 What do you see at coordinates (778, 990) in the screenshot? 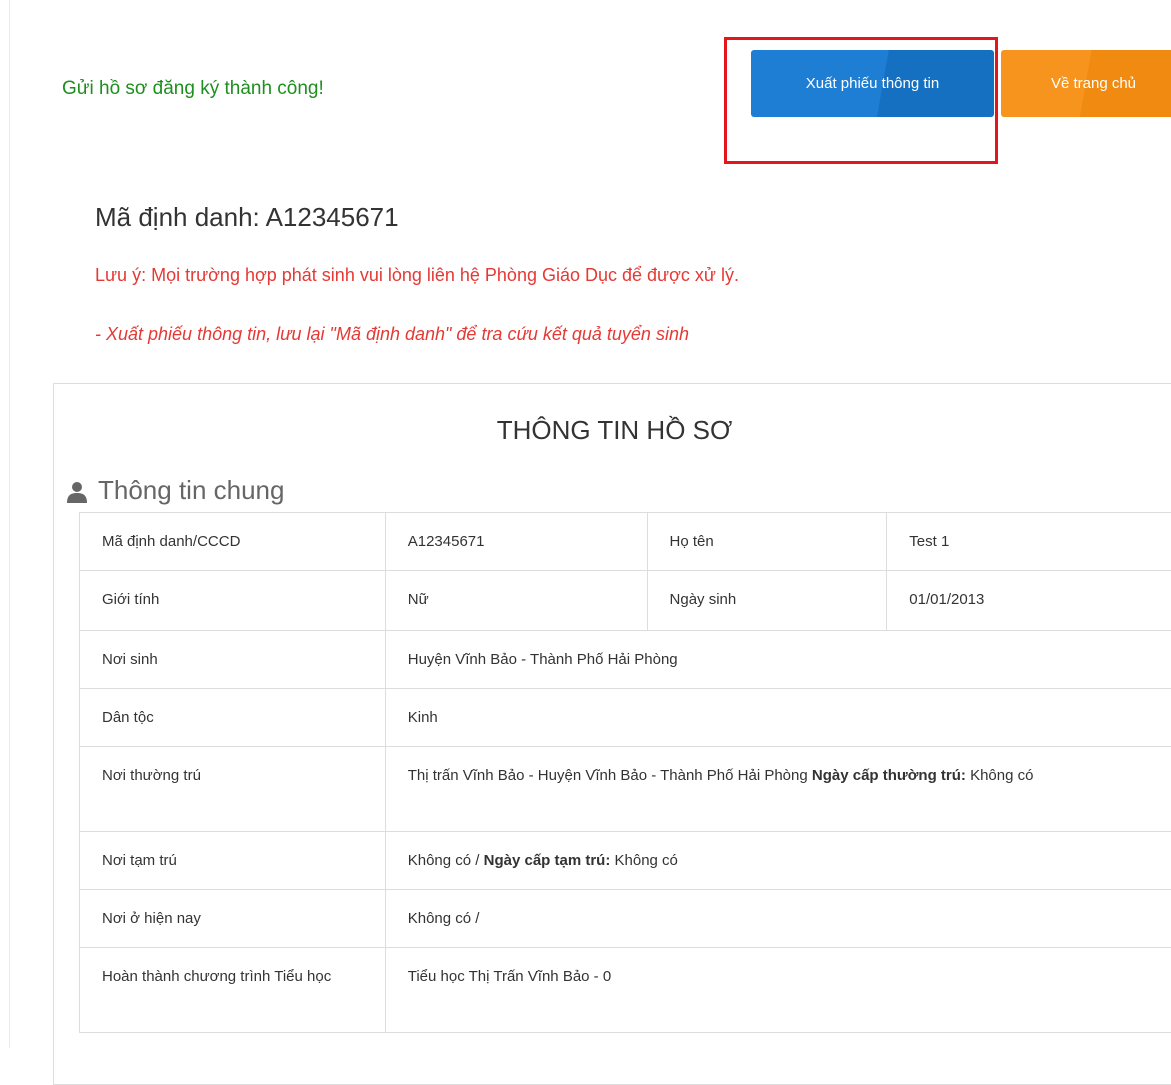
I see `table-value: Tiểu học Thị Trấn Vĩnh Bảo - 0` at bounding box center [778, 990].